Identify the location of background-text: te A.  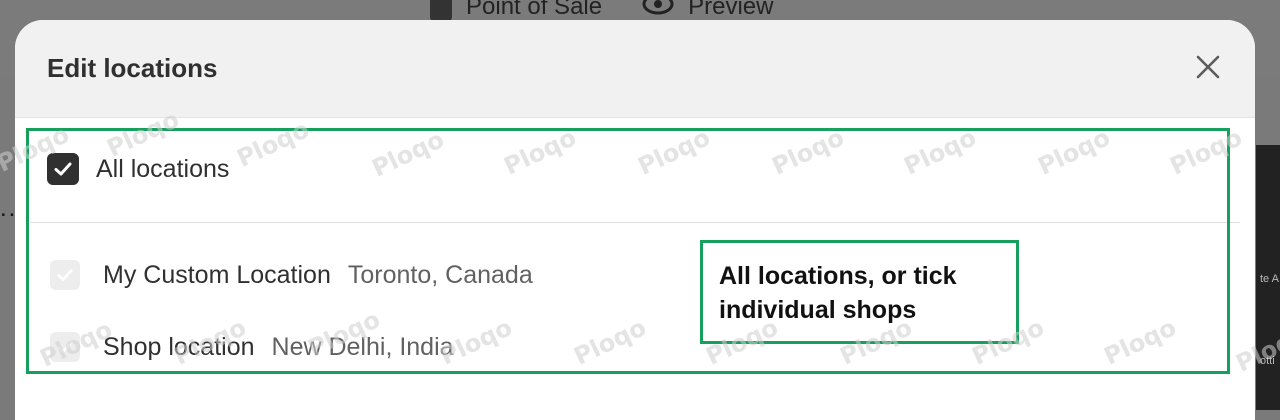
(1269, 279).